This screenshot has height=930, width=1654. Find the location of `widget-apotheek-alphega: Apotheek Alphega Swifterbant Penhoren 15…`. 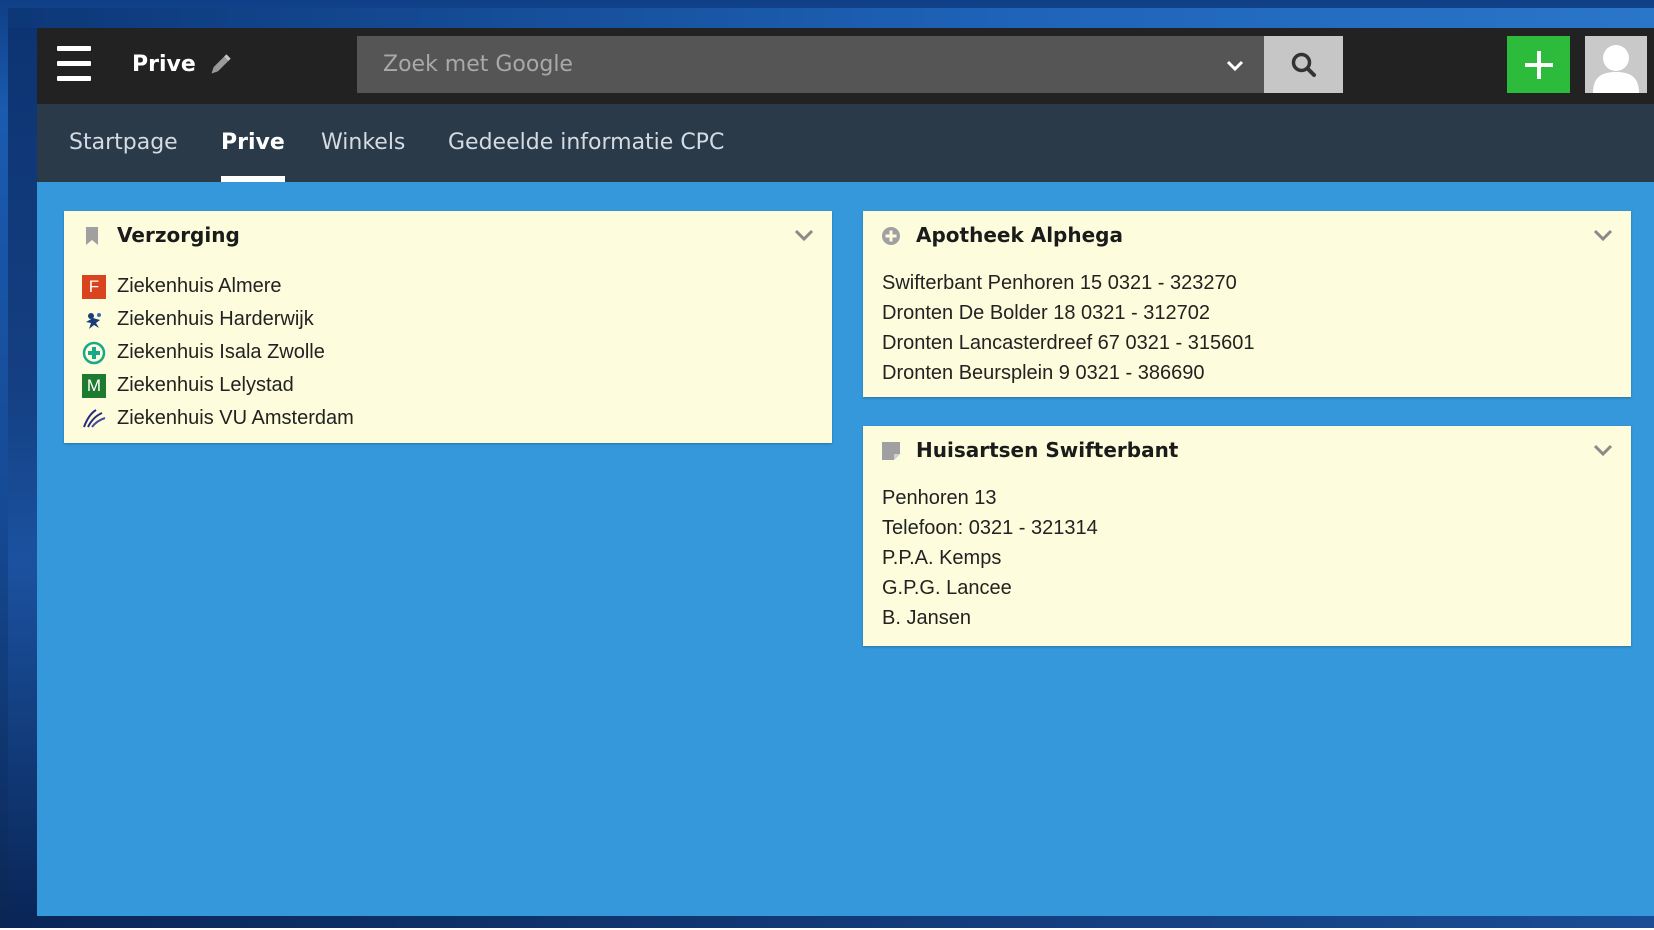

widget-apotheek-alphega: Apotheek Alphega Swifterbant Penhoren 15… is located at coordinates (1247, 304).